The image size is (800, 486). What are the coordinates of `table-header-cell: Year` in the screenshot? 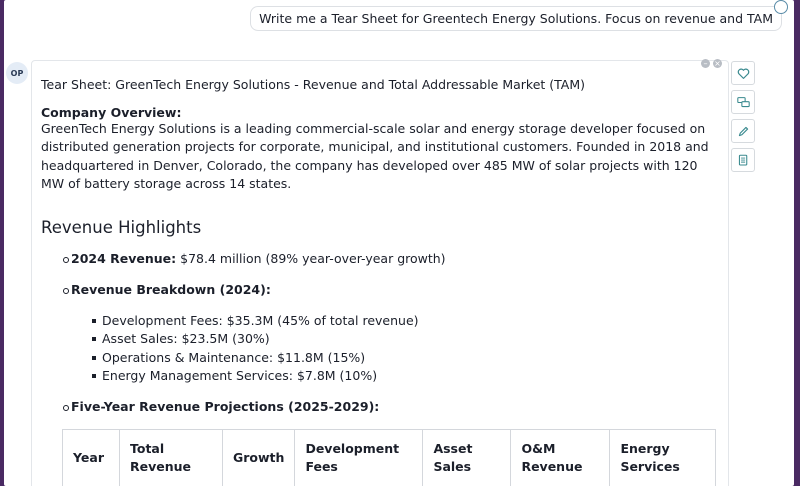 It's located at (91, 457).